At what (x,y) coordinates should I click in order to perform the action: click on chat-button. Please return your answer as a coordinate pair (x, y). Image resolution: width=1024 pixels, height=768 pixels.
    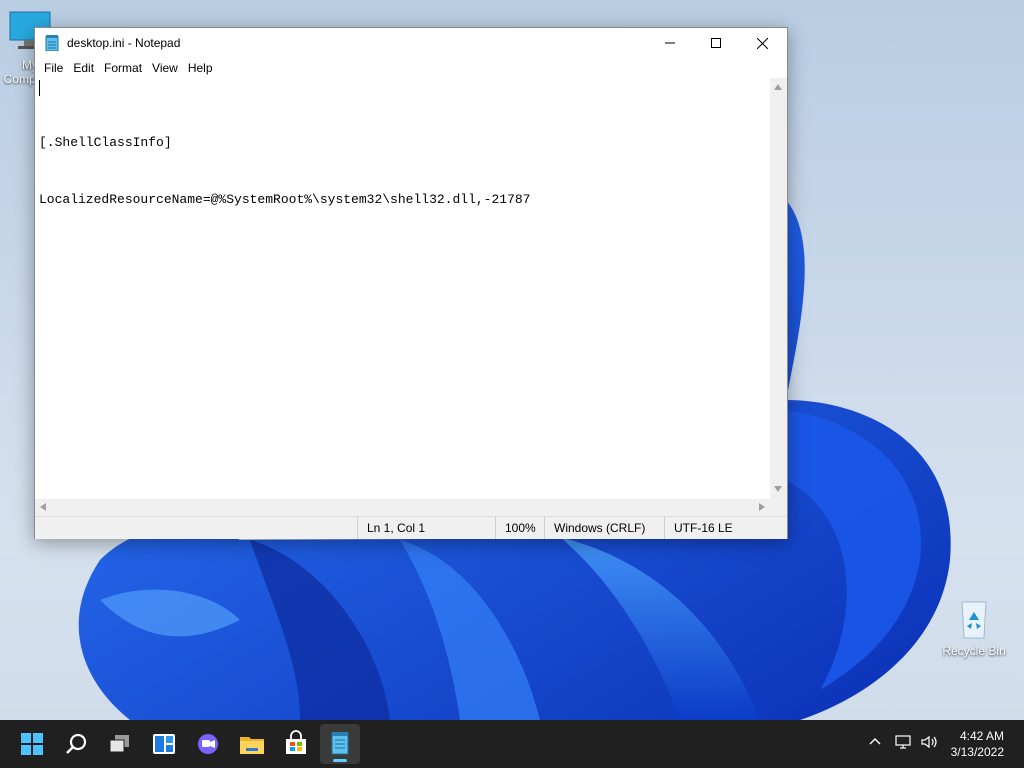
    Looking at the image, I should click on (208, 744).